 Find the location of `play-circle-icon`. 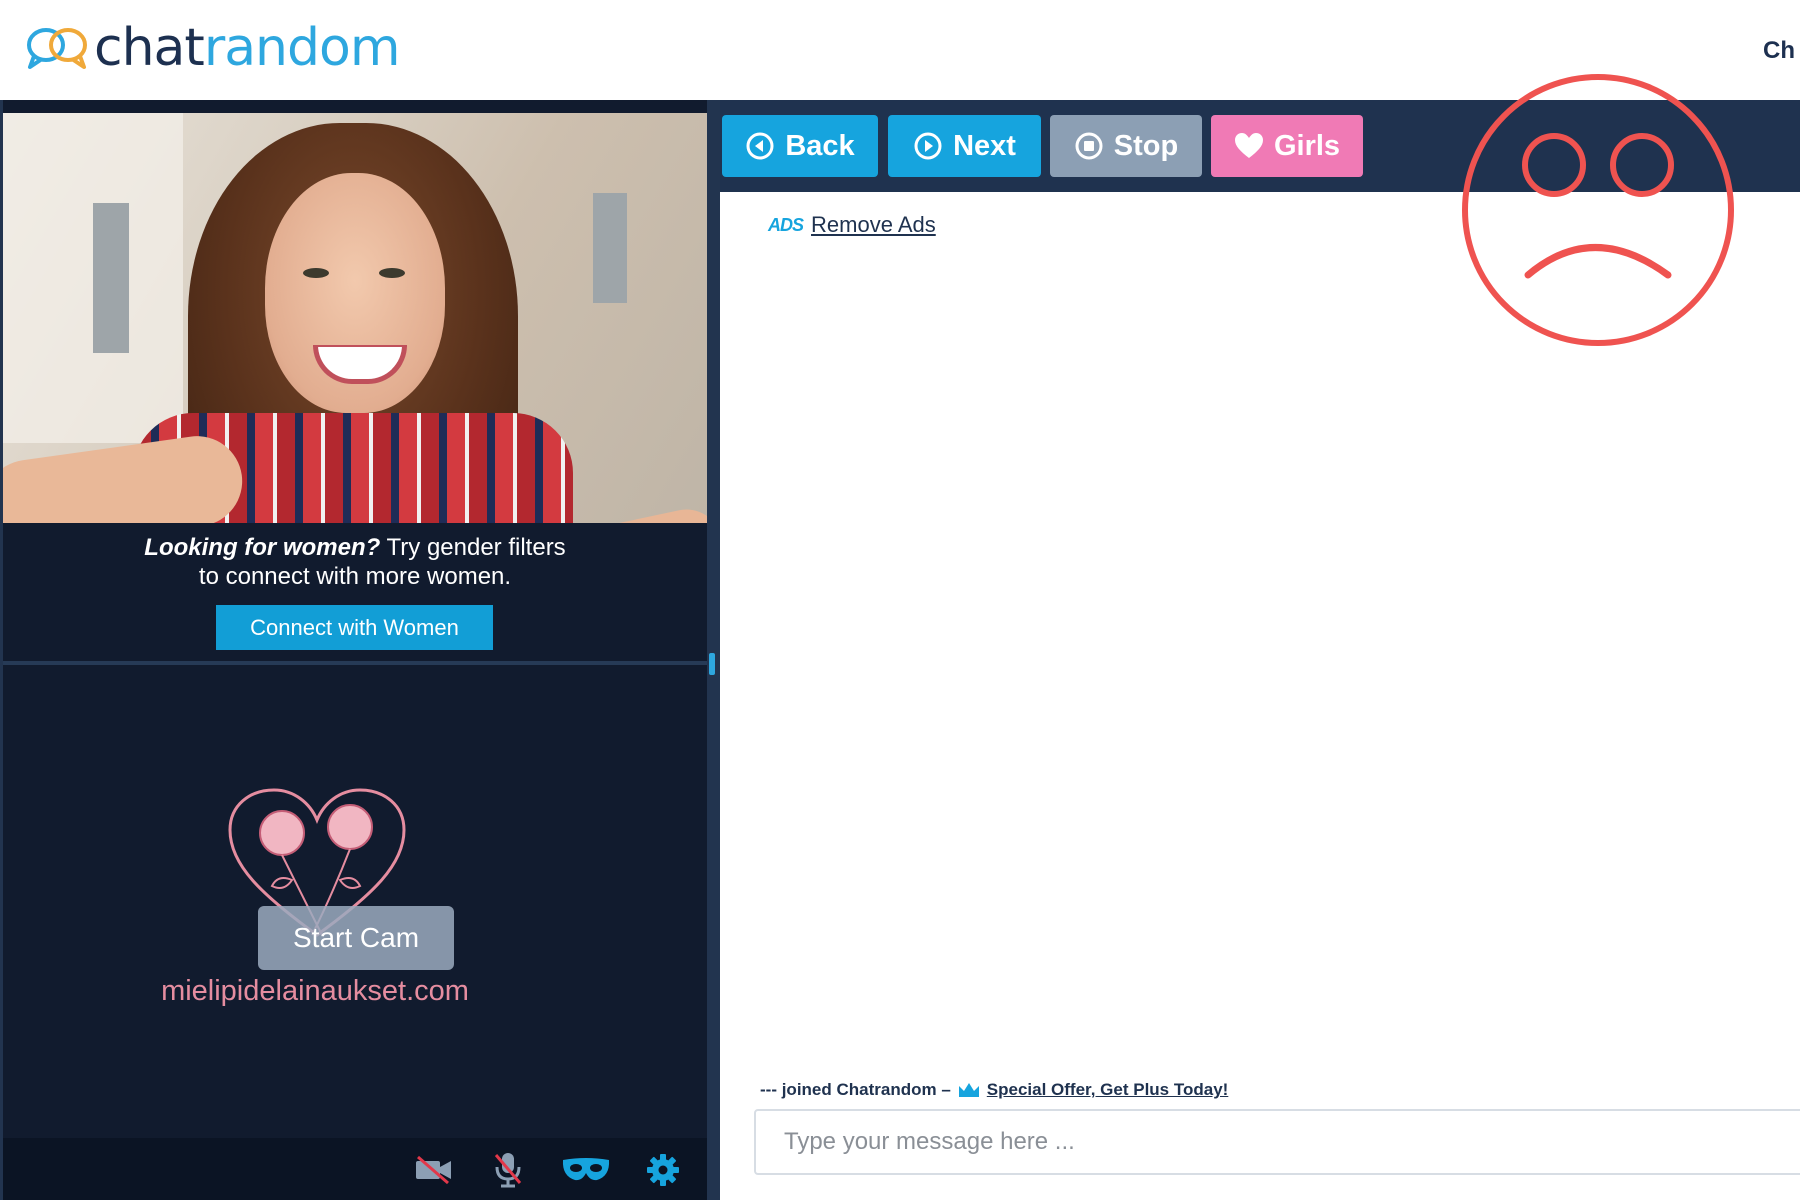

play-circle-icon is located at coordinates (928, 146).